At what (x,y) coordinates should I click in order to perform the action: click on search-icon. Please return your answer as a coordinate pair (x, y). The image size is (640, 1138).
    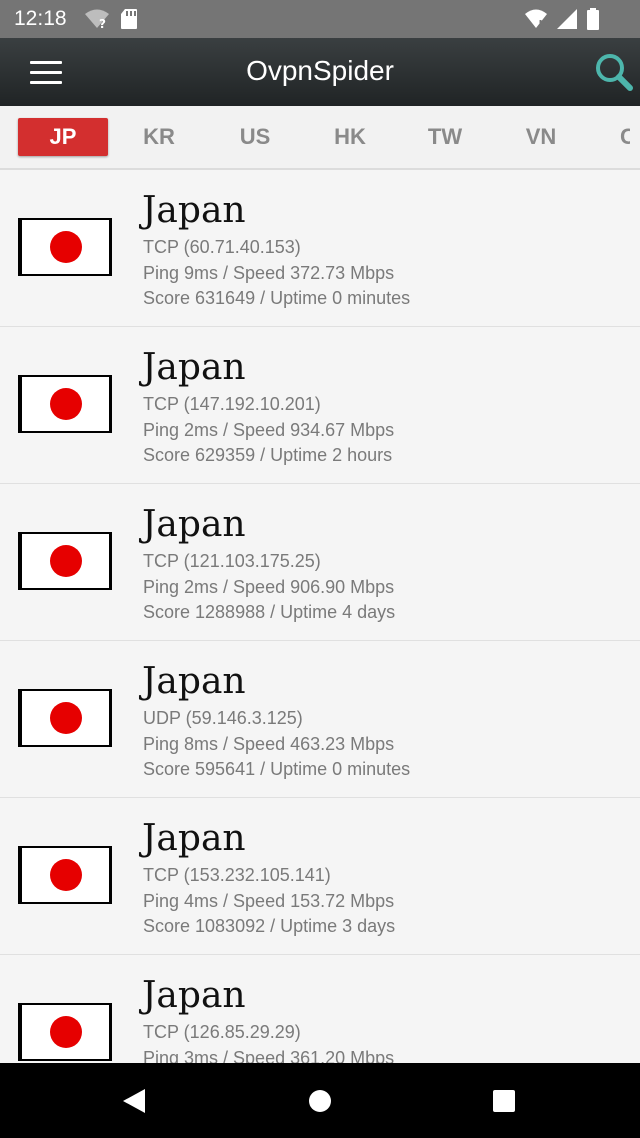
    Looking at the image, I should click on (614, 72).